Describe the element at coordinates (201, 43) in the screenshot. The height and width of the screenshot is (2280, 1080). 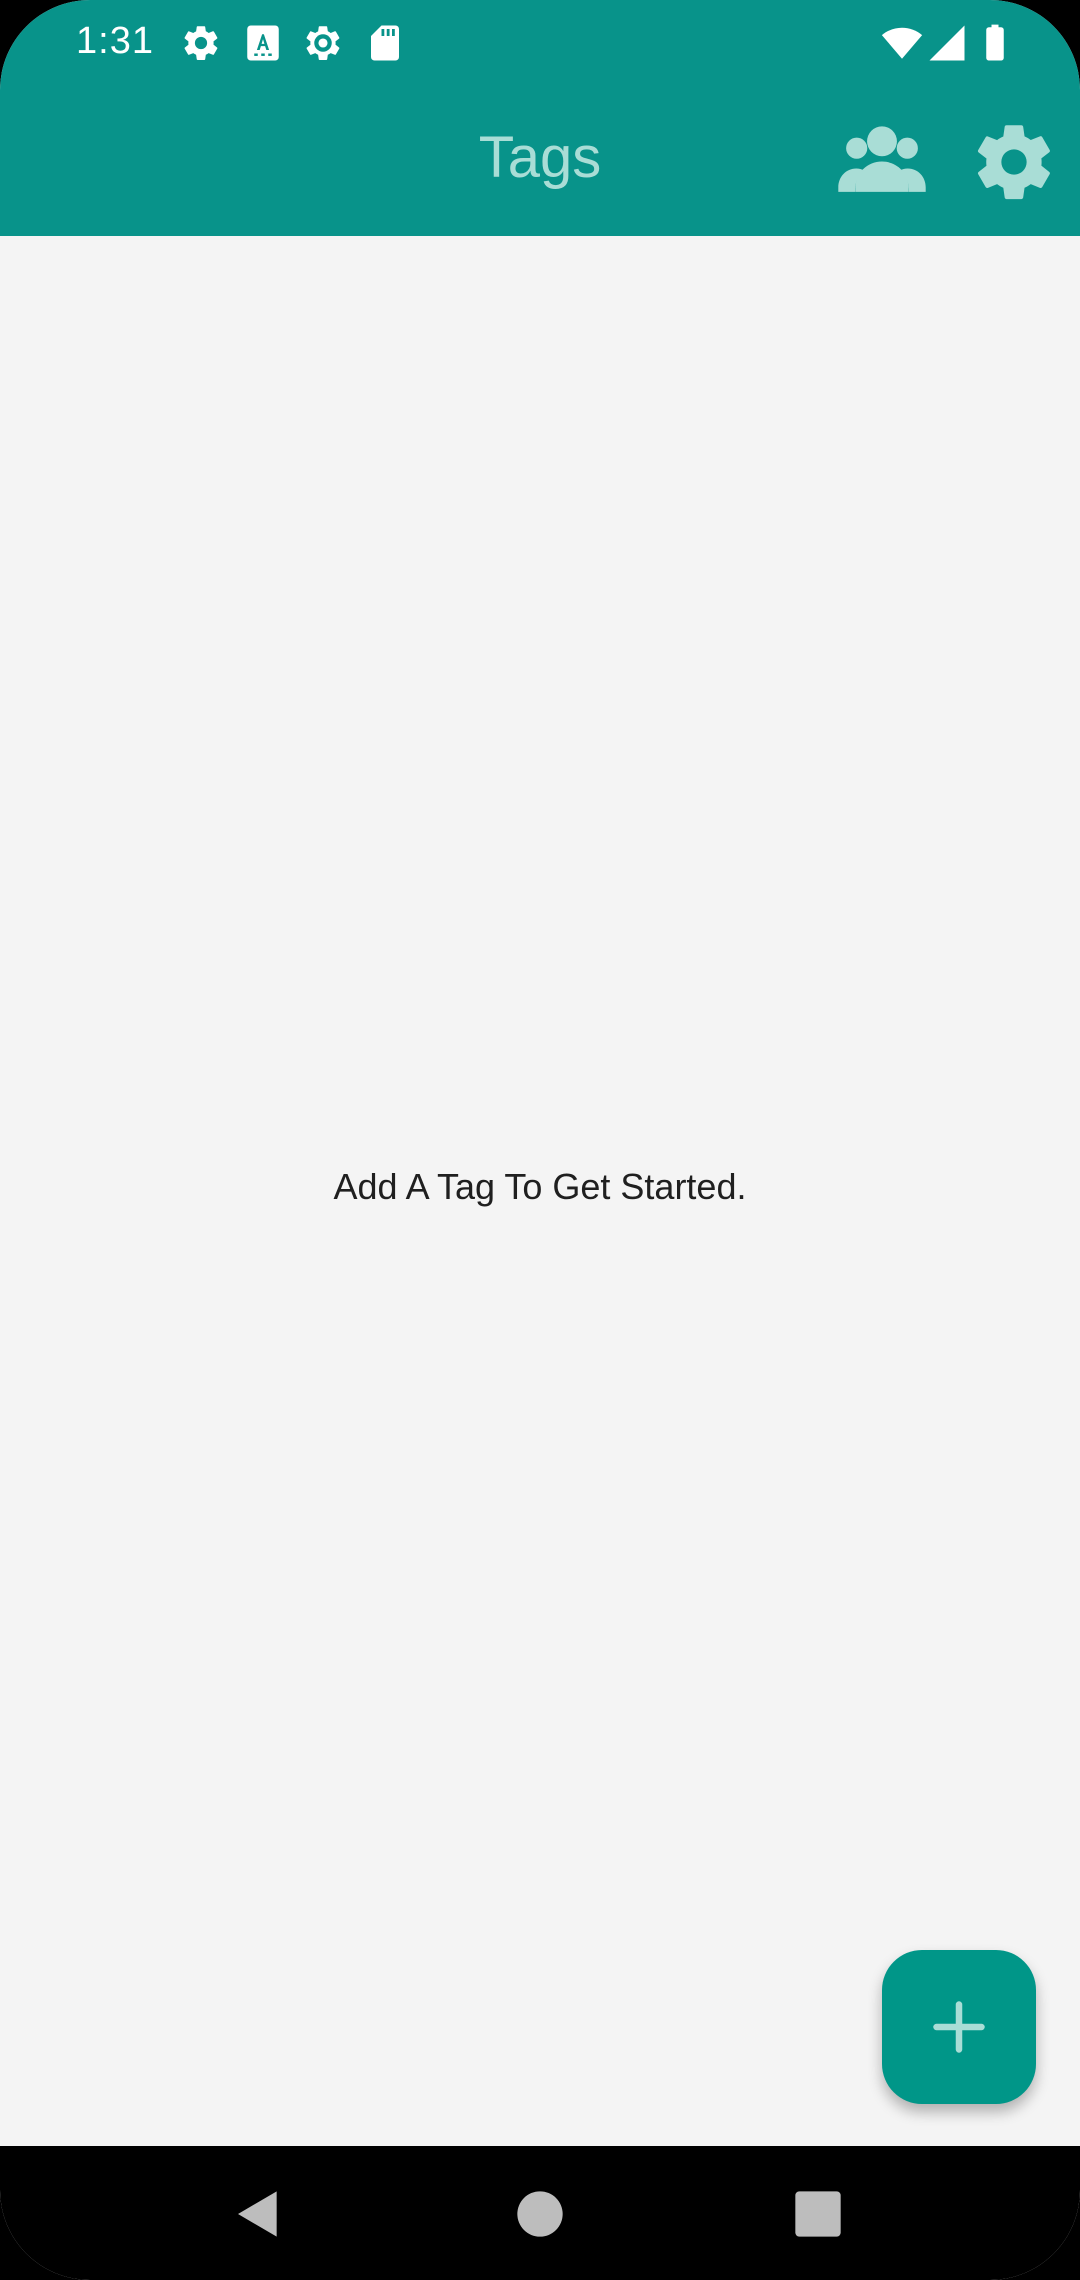
I see `gear-icon` at that location.